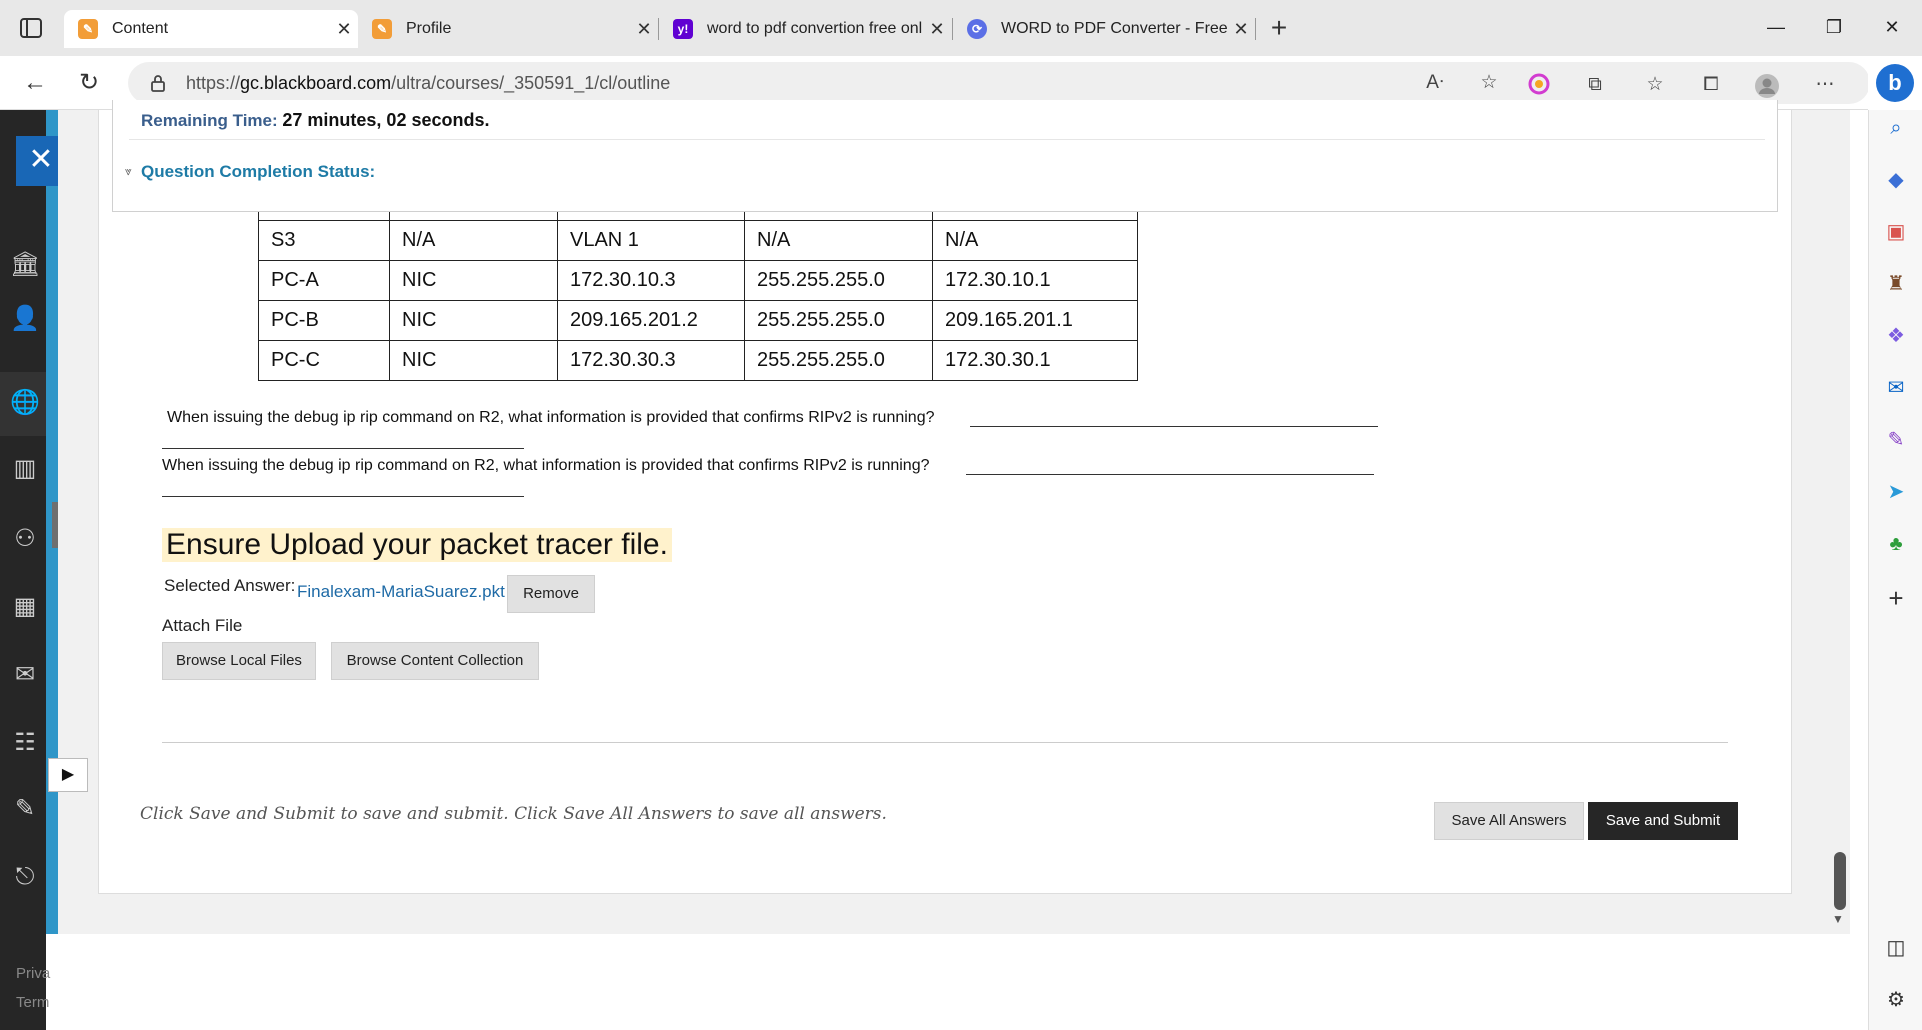 The image size is (1922, 1030). What do you see at coordinates (386, 120) in the screenshot?
I see `remaining-time-value: 27 minutes, 02 seconds.` at bounding box center [386, 120].